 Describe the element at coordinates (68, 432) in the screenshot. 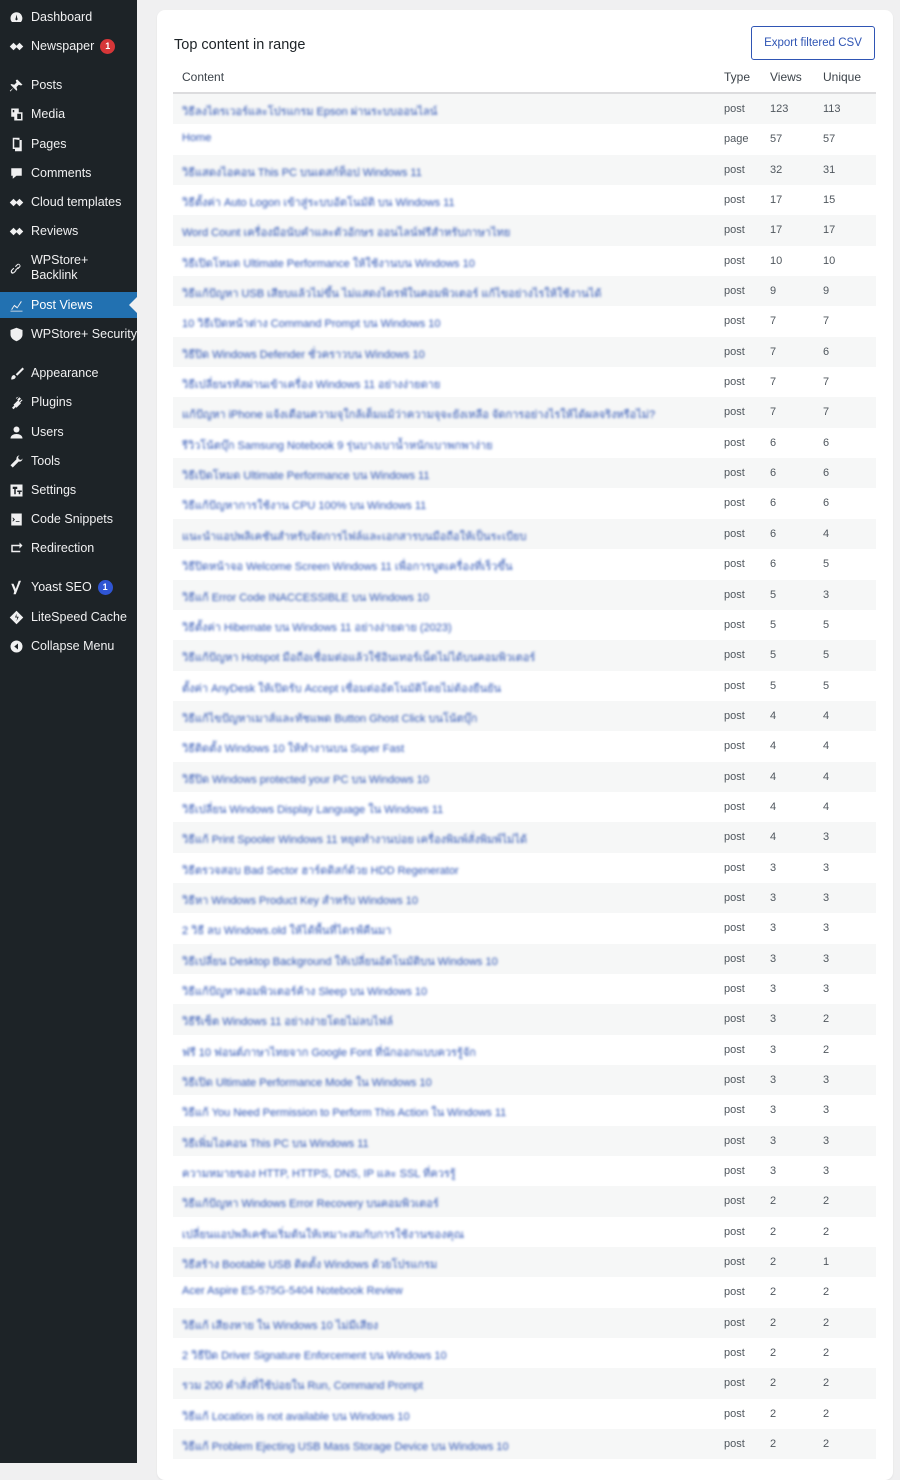

I see `sidebar-item-users: Users` at that location.